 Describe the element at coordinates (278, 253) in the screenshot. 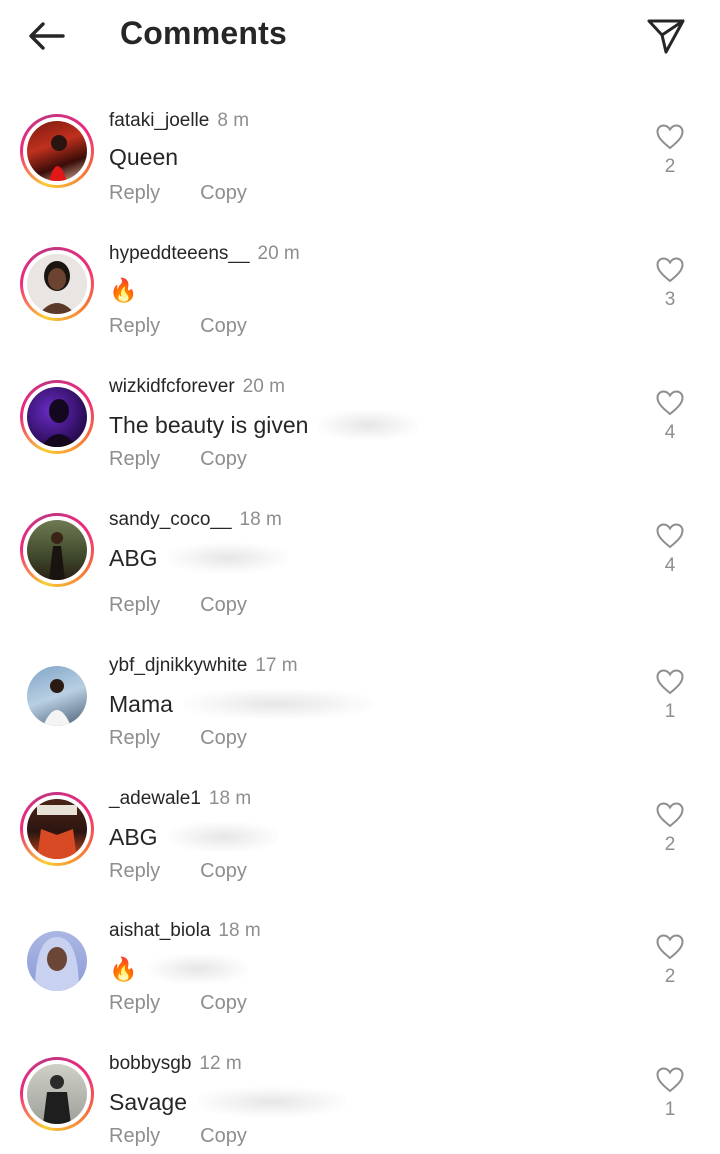

I see `timestamp: 20 m` at that location.